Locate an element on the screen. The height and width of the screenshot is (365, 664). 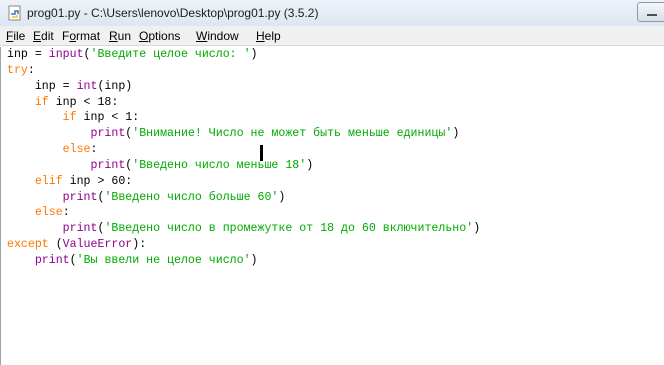
menu-window: Window is located at coordinates (217, 36).